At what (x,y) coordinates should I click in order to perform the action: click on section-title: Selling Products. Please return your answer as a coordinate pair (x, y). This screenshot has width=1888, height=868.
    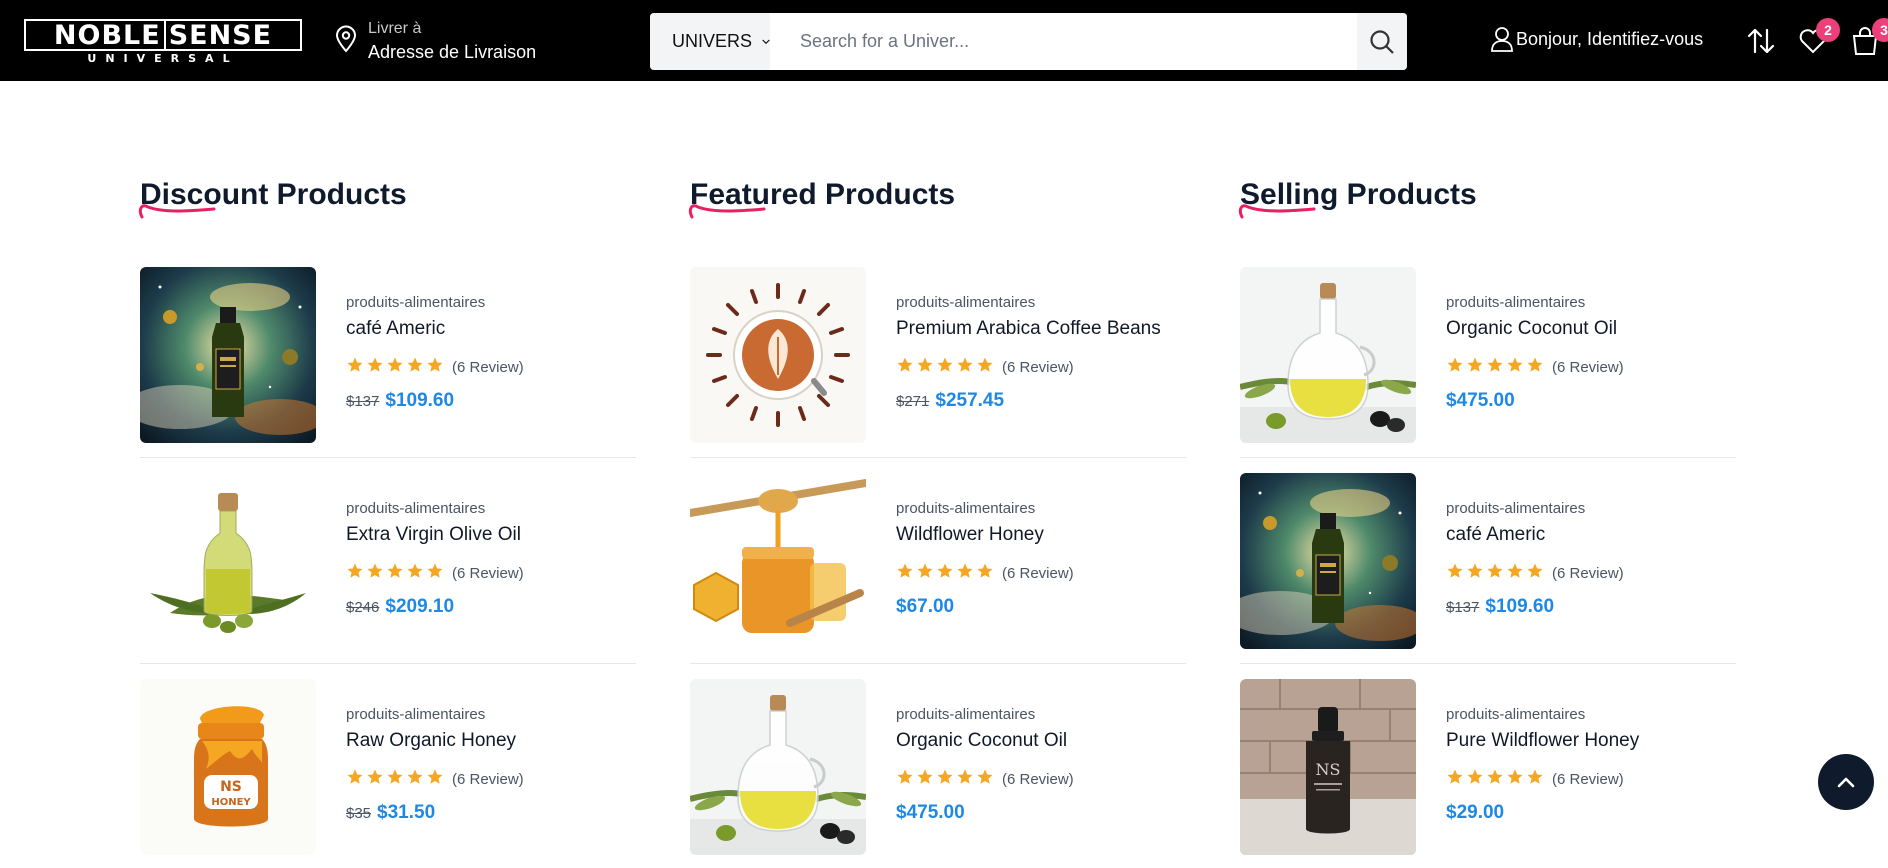
    Looking at the image, I should click on (1487, 197).